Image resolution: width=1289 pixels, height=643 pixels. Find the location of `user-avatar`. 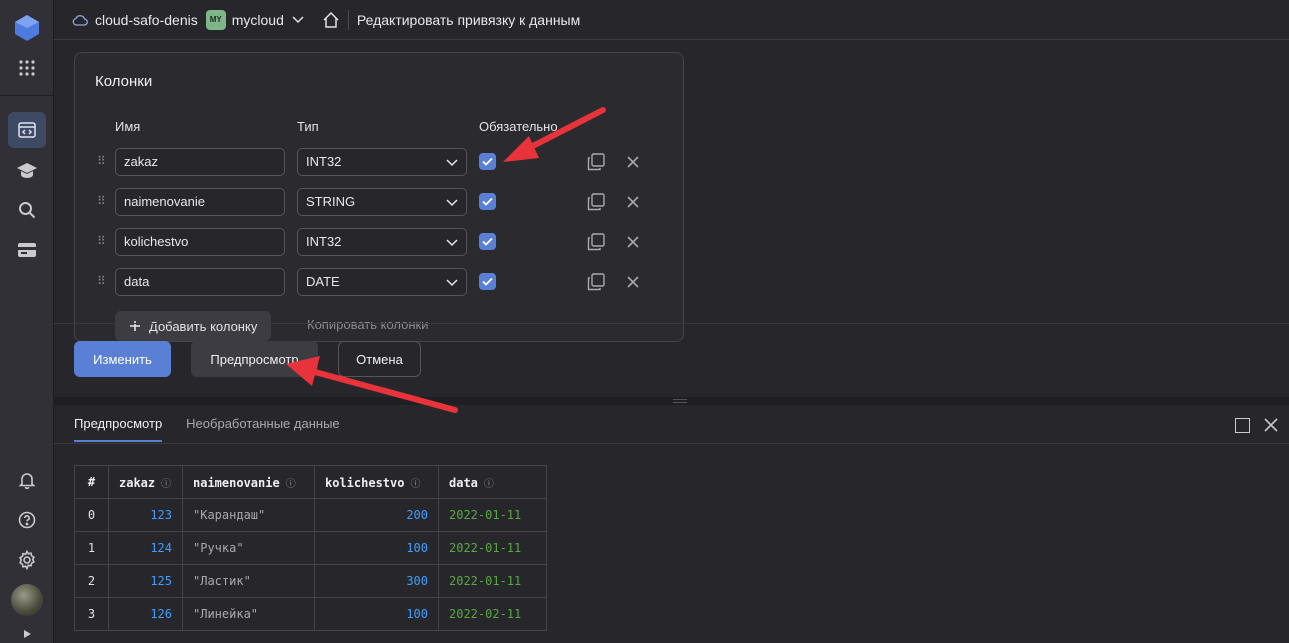

user-avatar is located at coordinates (27, 600).